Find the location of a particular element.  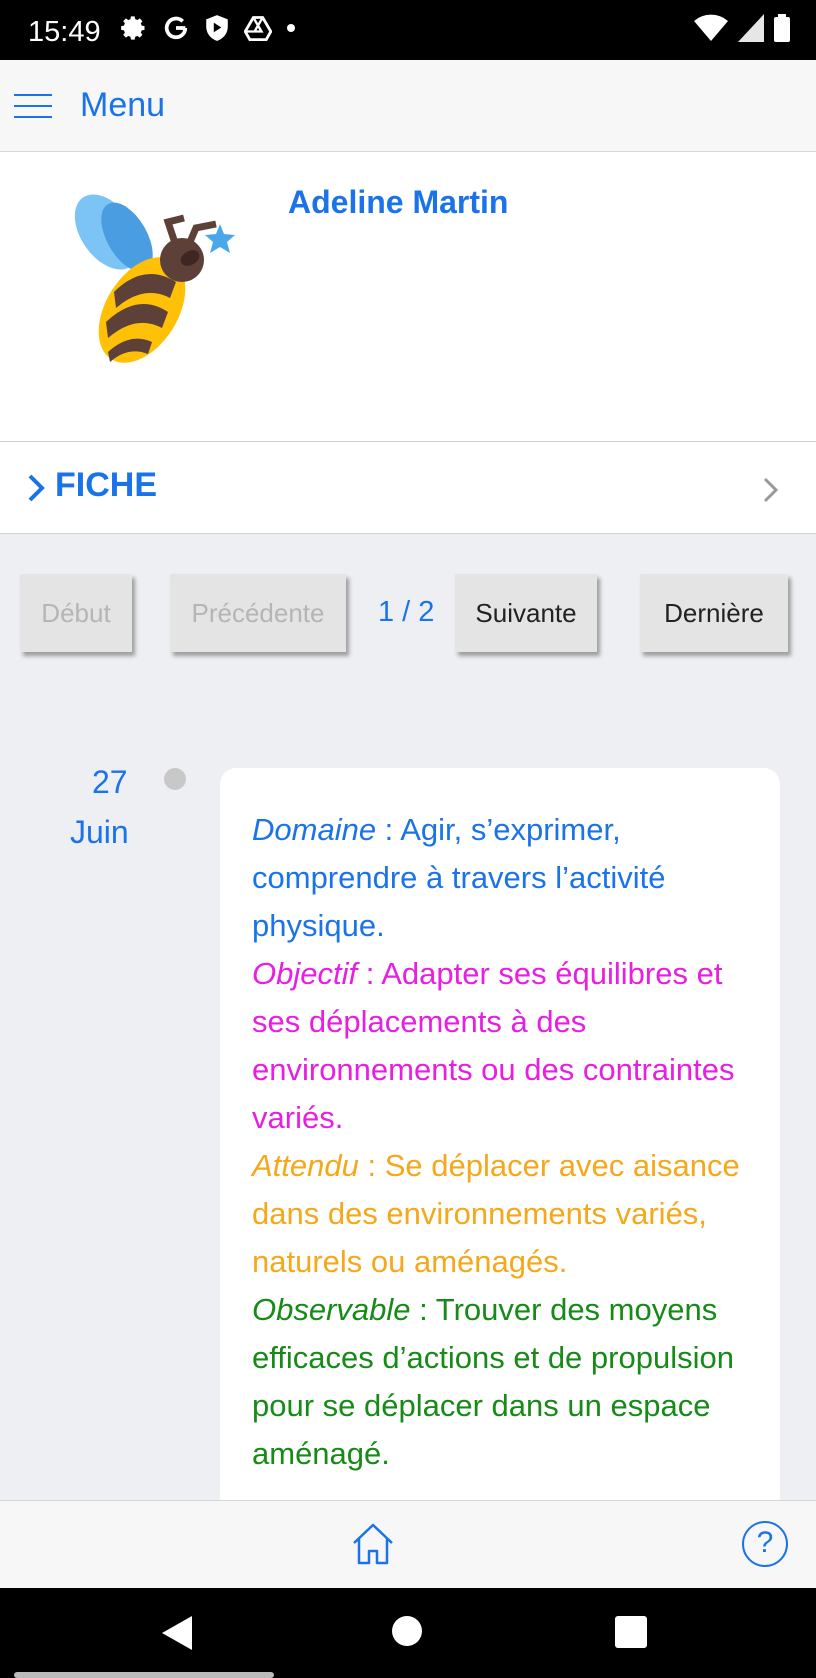

pagination: Début Précédente 1 / 2 Suivante Dernière is located at coordinates (410, 614).